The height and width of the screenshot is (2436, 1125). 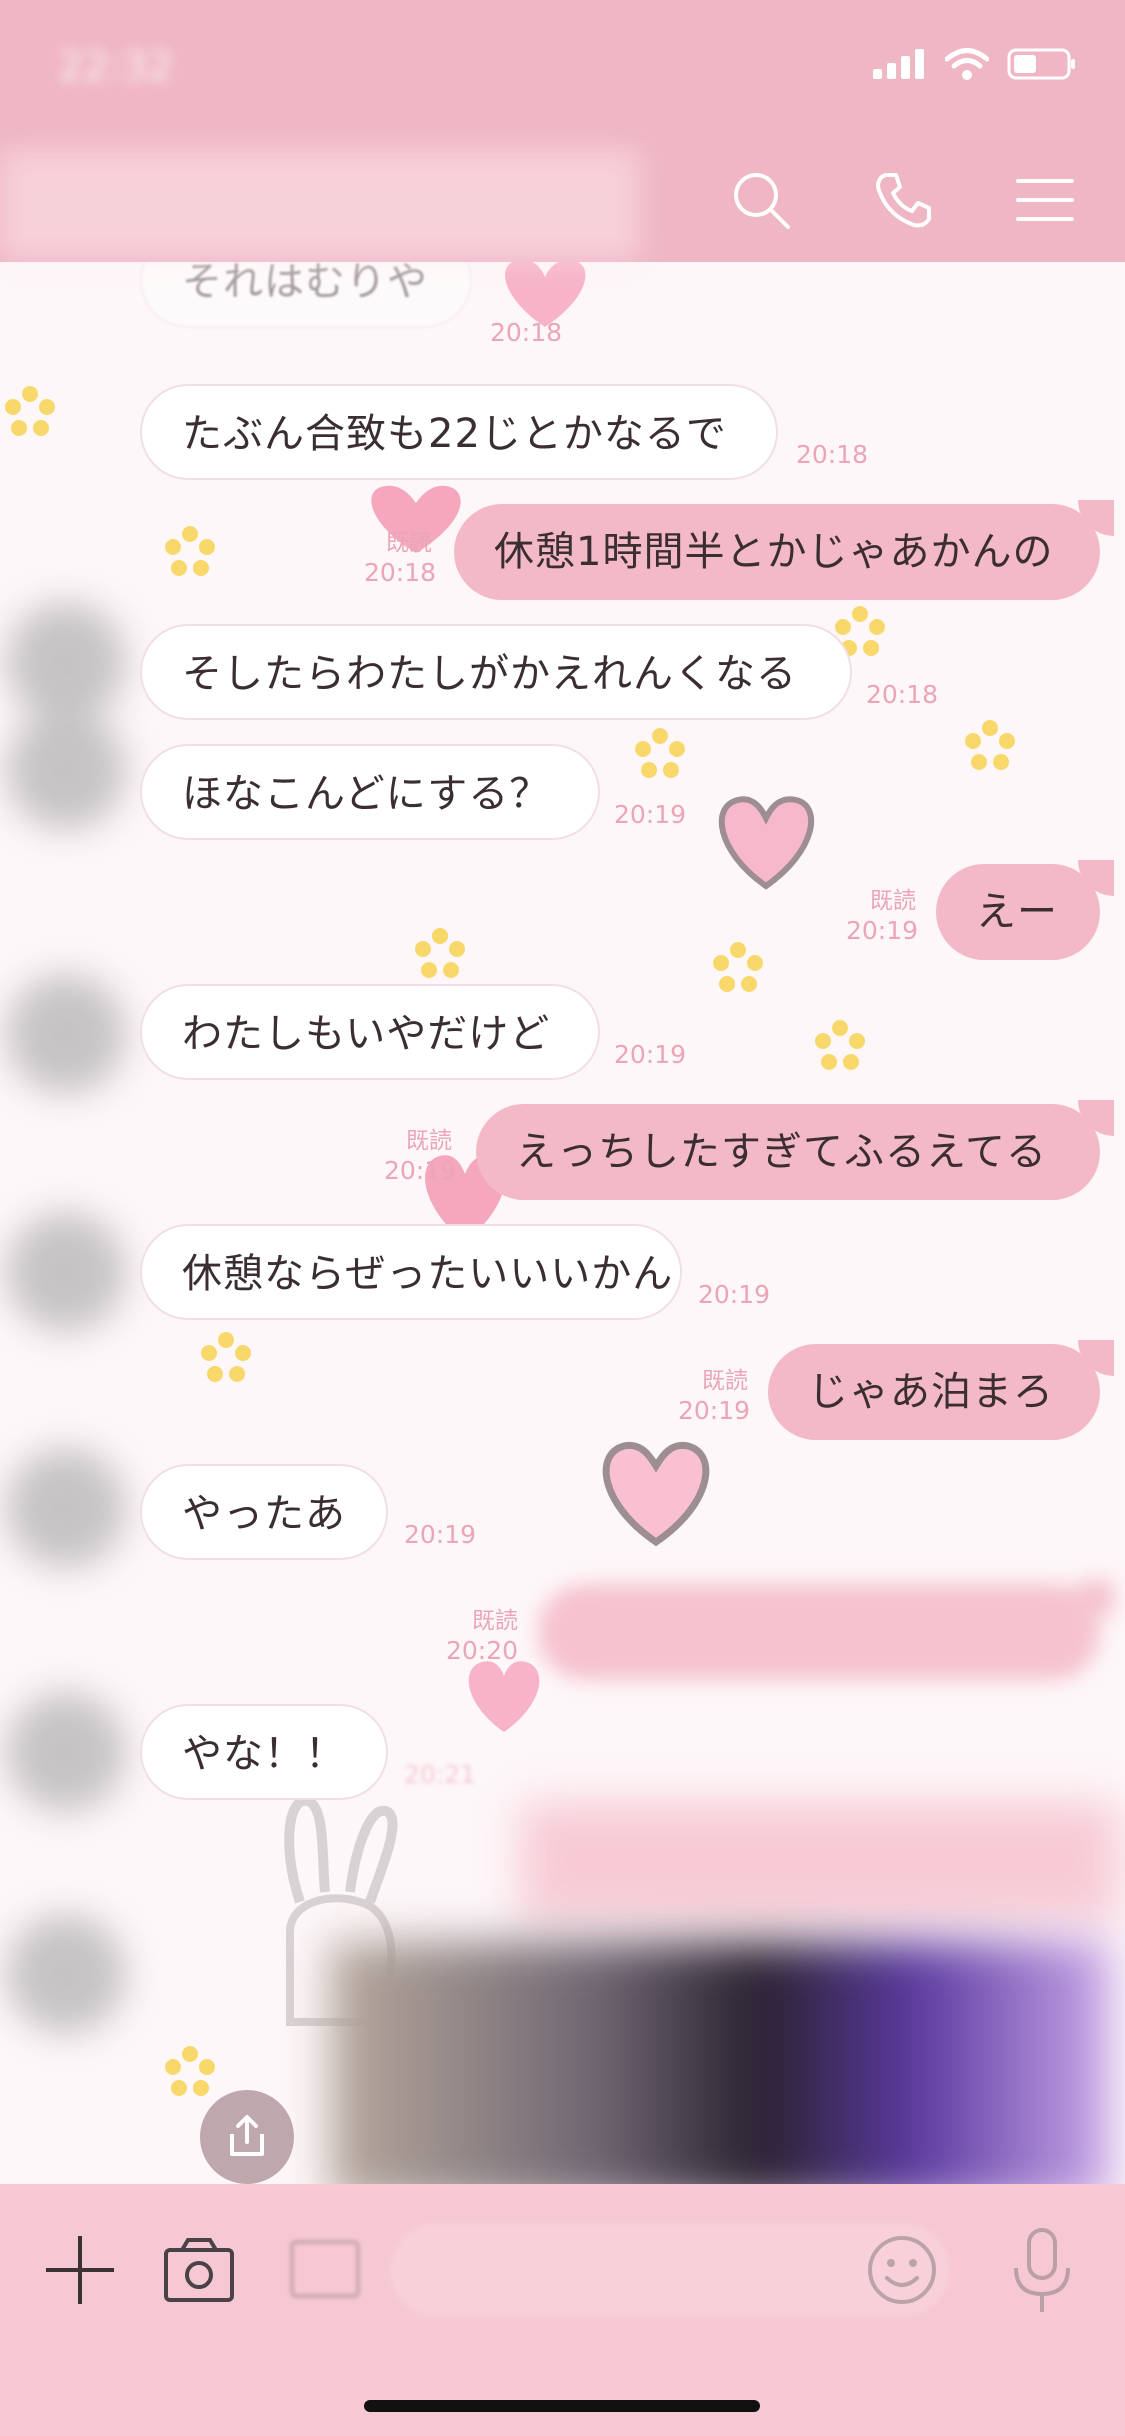 I want to click on message-bubble-outgoing: えっちしたすぎてふるえてる, so click(x=795, y=1150).